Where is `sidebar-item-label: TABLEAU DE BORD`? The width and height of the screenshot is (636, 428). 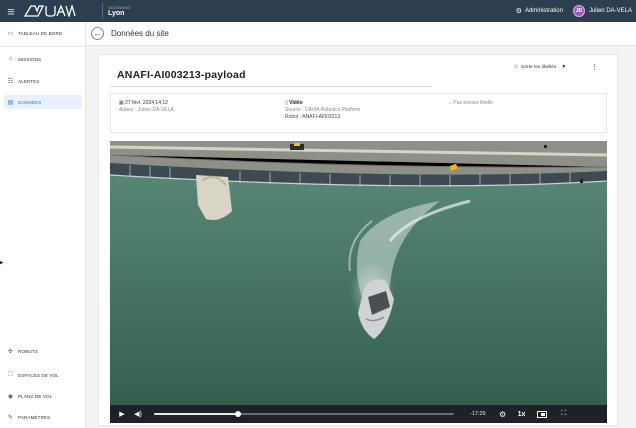 sidebar-item-label: TABLEAU DE BORD is located at coordinates (40, 33).